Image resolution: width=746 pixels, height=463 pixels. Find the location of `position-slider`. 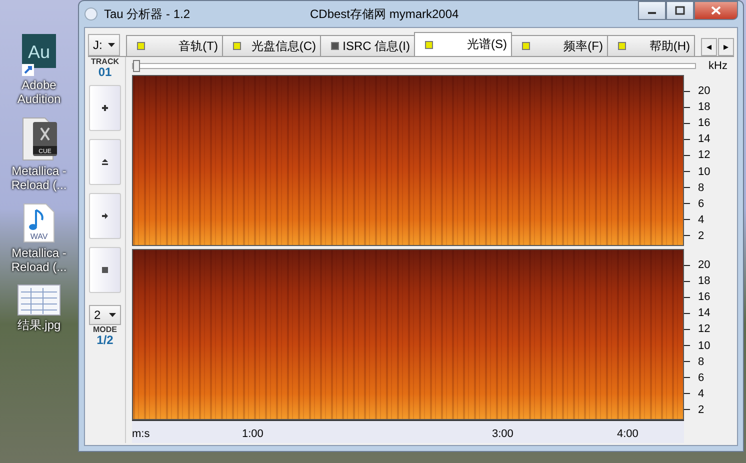

position-slider is located at coordinates (414, 66).